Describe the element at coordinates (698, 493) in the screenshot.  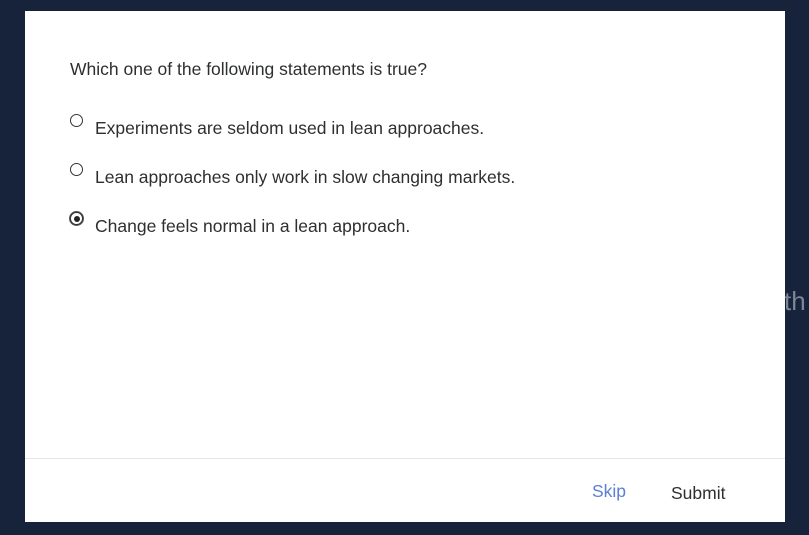
I see `submit-button: Submit` at that location.